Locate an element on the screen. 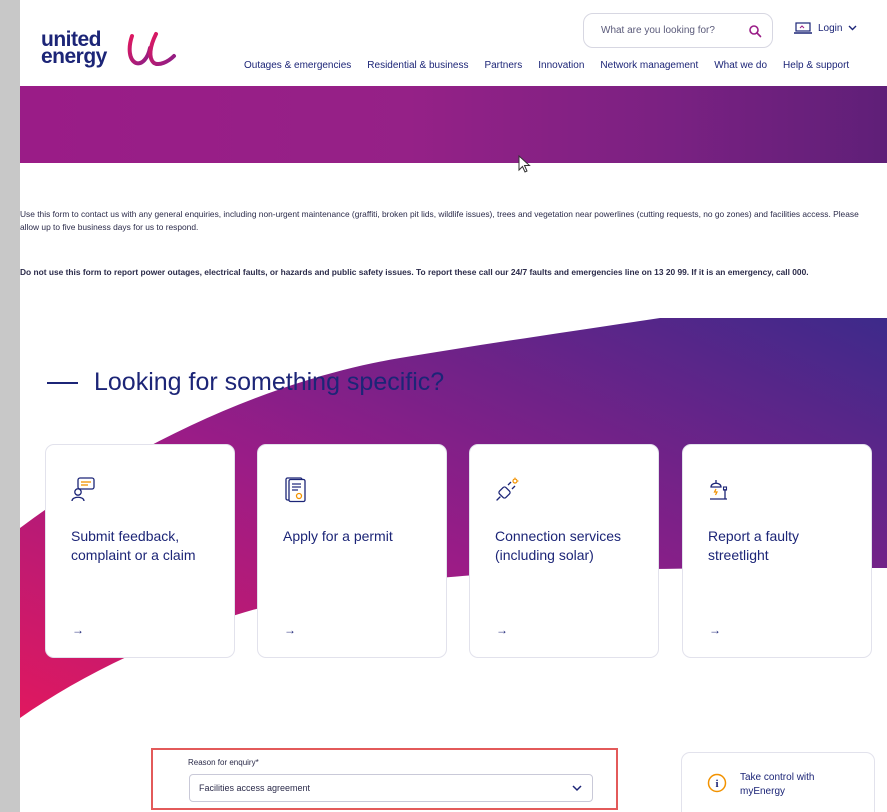 This screenshot has height=812, width=887. card-title: Connection services (including solar) is located at coordinates (558, 545).